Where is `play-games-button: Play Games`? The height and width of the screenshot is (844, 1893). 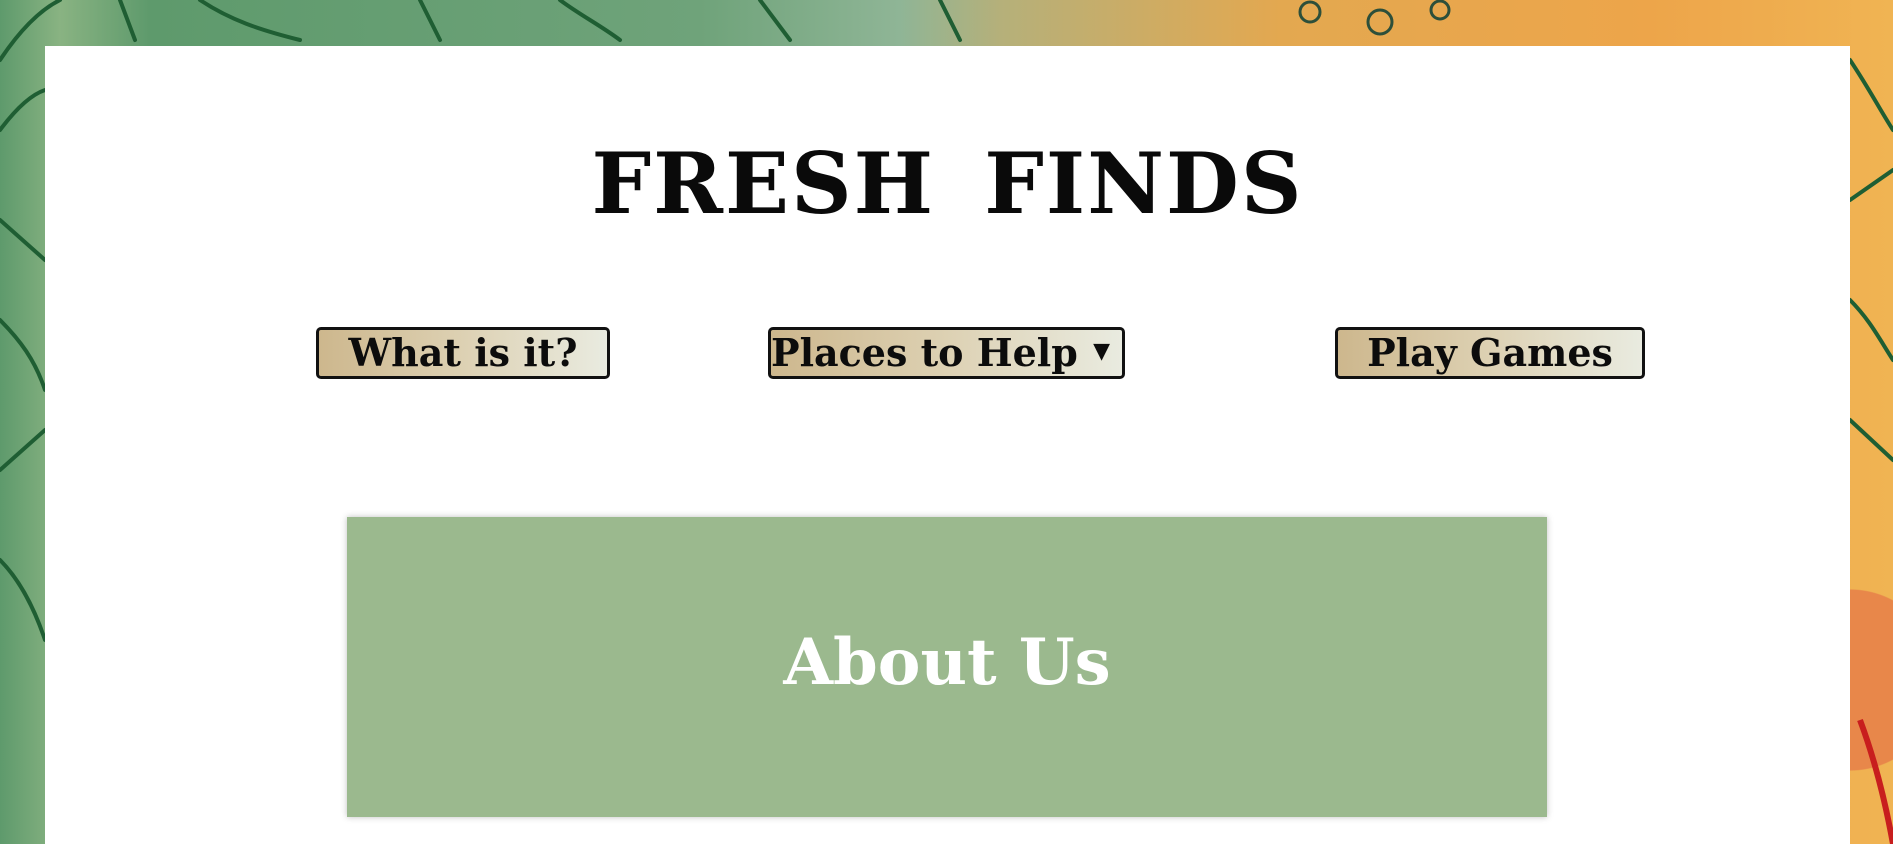
play-games-button: Play Games is located at coordinates (1490, 353).